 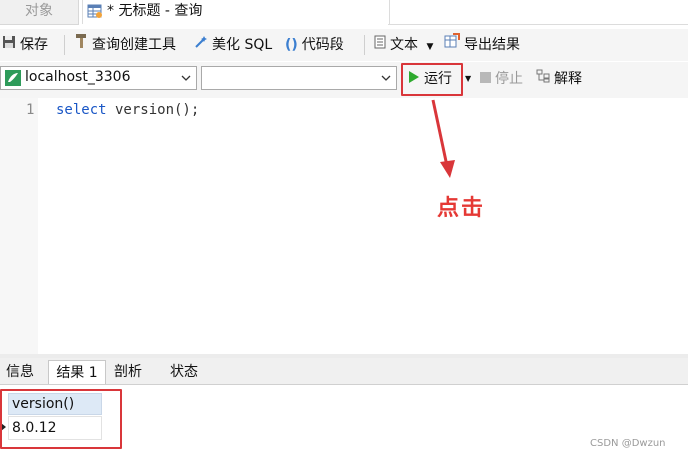 What do you see at coordinates (134, 45) in the screenshot?
I see `query-builder-label: 查询创建工具` at bounding box center [134, 45].